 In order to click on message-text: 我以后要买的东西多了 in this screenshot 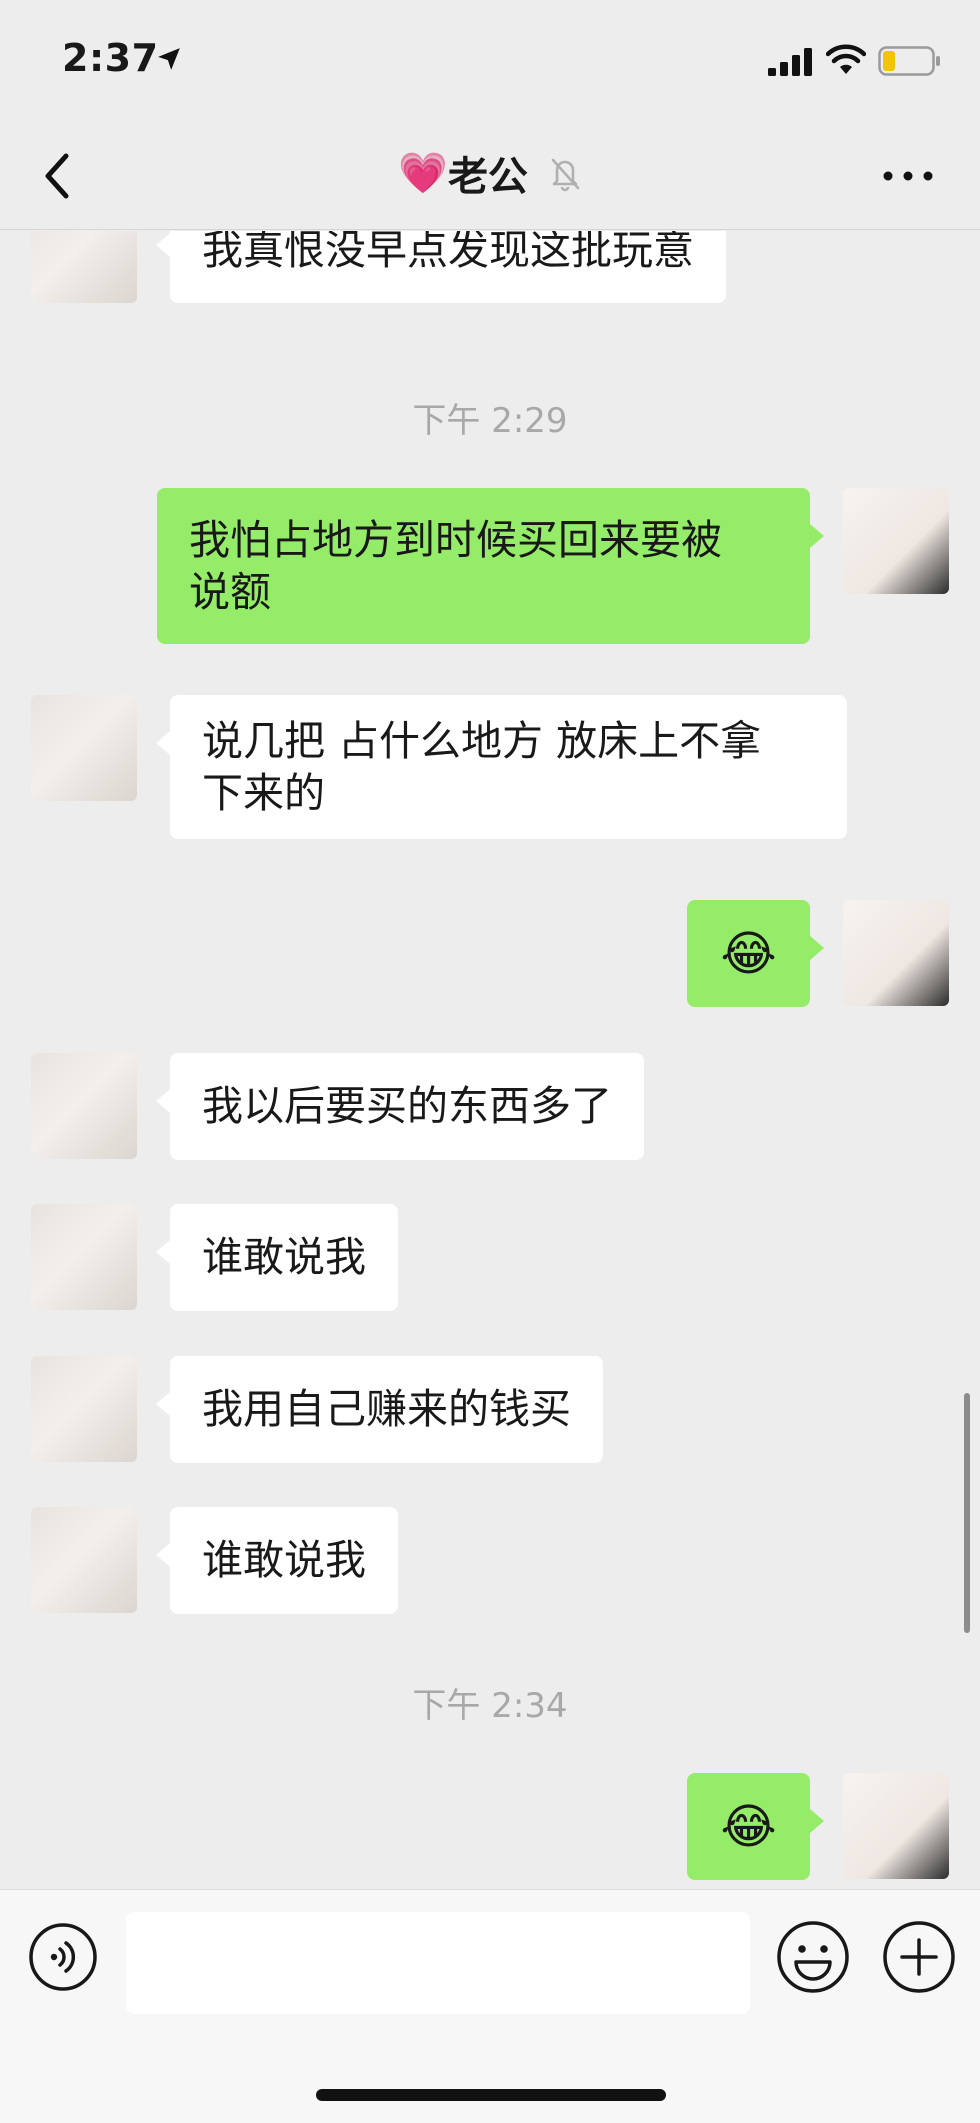, I will do `click(407, 1106)`.